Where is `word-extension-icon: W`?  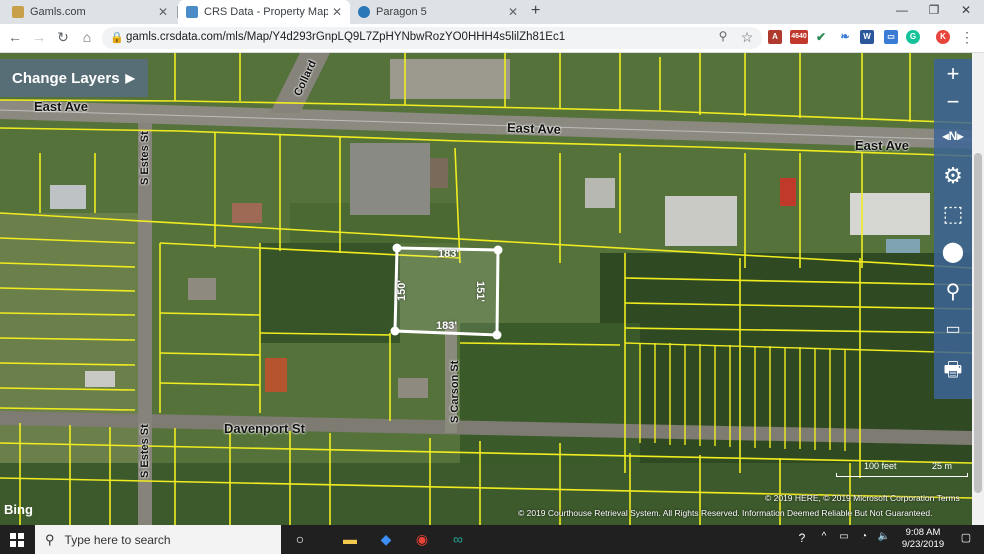
word-extension-icon: W is located at coordinates (867, 37).